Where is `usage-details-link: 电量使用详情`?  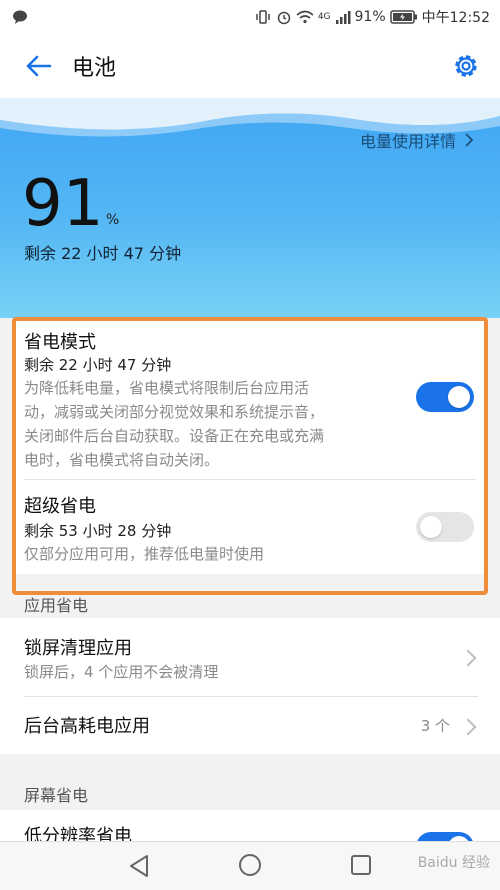 usage-details-link: 电量使用详情 is located at coordinates (417, 140).